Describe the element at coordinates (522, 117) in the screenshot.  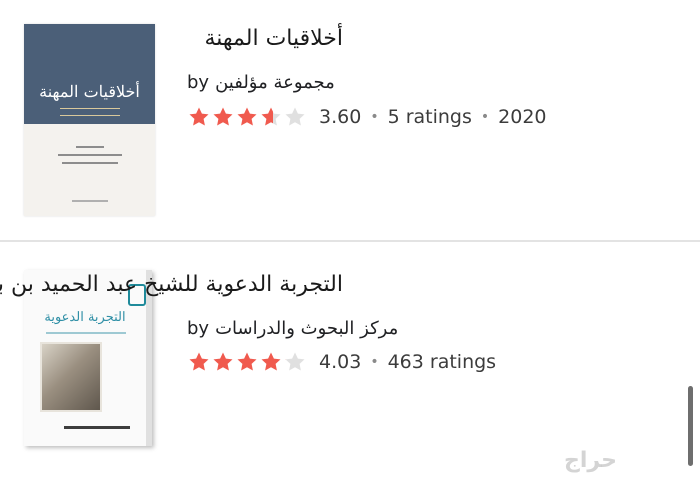
I see `publish-year: 2020` at that location.